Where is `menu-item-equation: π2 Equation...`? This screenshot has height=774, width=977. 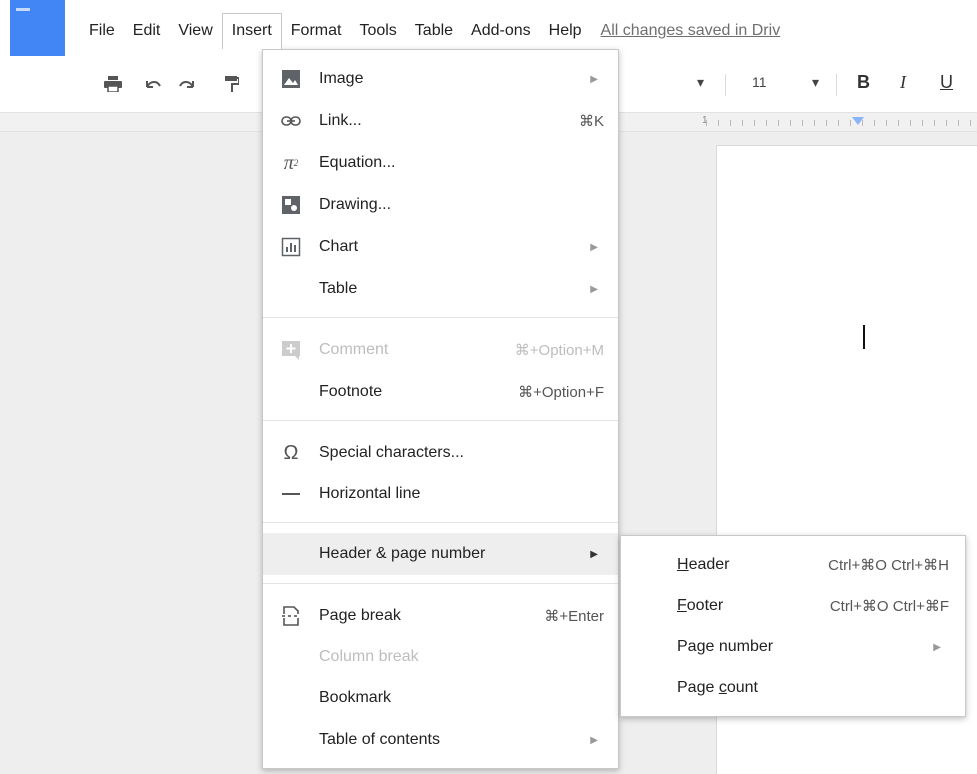
menu-item-equation: π2 Equation... is located at coordinates (440, 163).